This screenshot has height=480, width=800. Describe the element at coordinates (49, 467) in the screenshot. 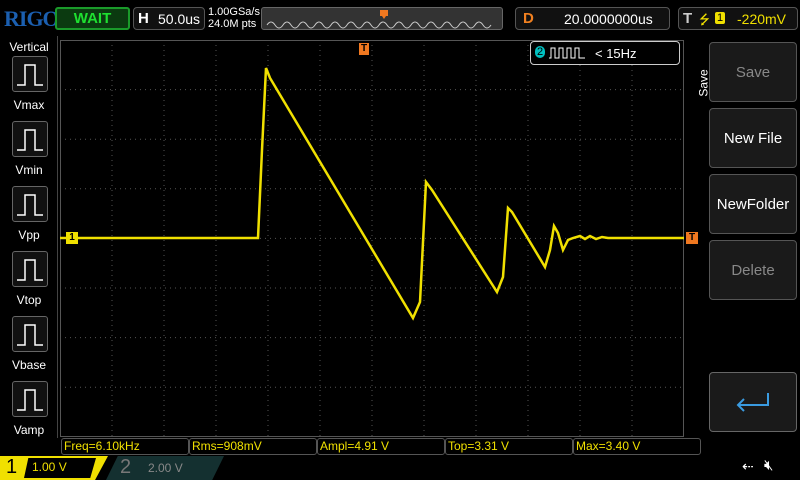

I see `ch1-scale: 1.00 V` at that location.